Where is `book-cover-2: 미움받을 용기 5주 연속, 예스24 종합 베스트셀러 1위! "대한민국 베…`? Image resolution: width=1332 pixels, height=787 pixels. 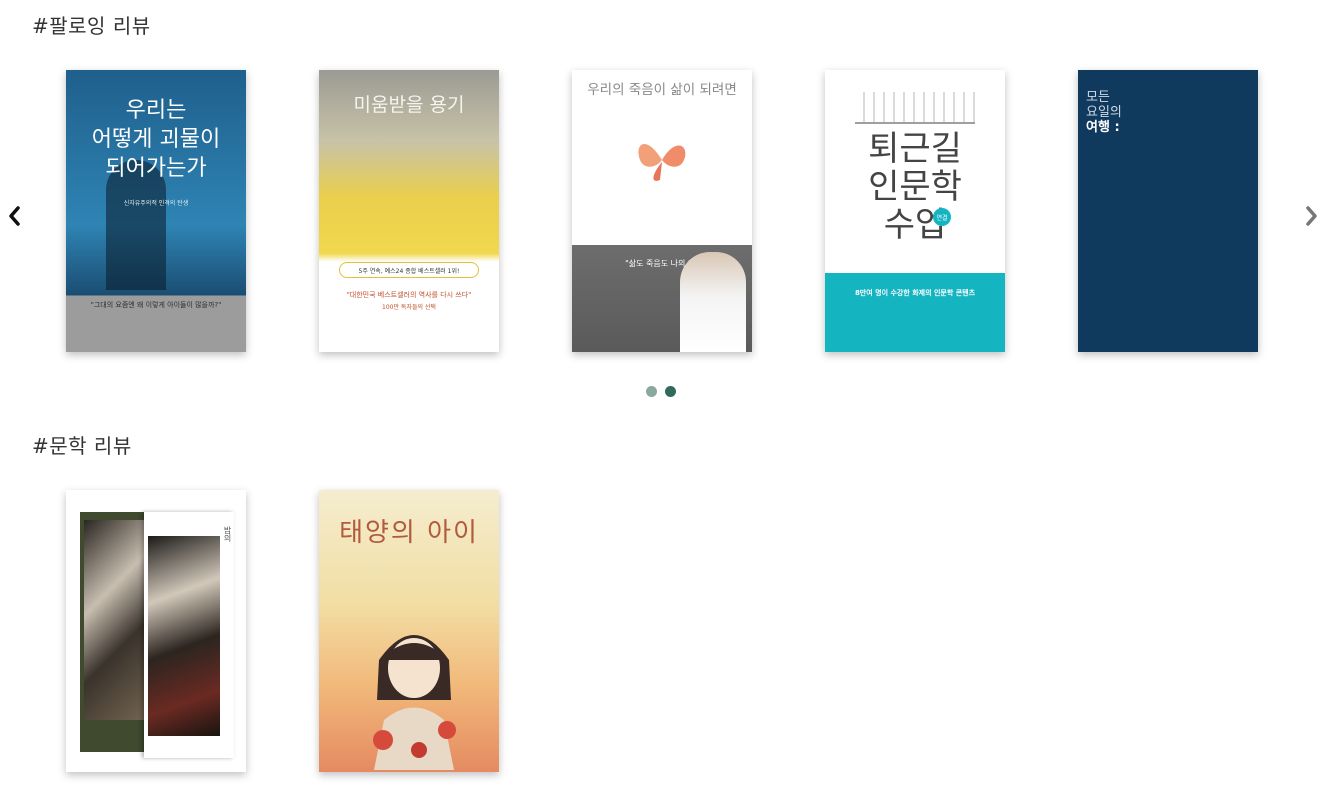 book-cover-2: 미움받을 용기 5주 연속, 예스24 종합 베스트셀러 1위! "대한민국 베… is located at coordinates (409, 211).